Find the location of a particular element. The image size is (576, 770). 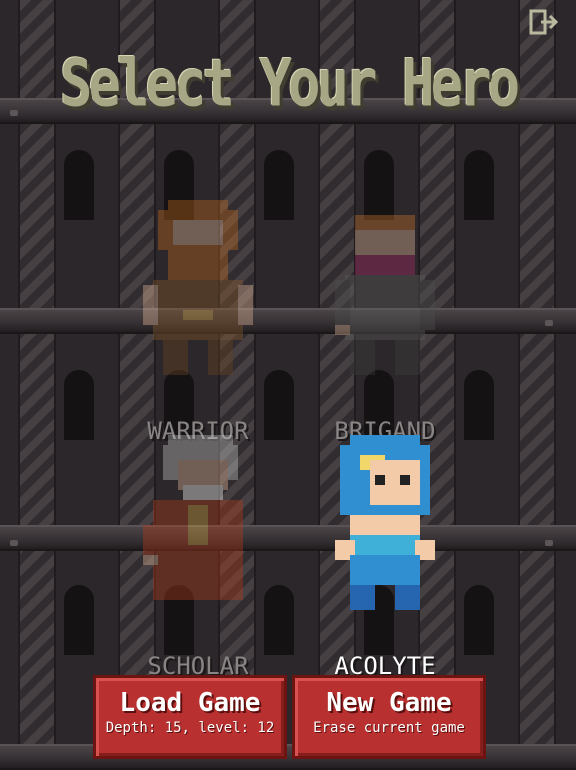

page-title: Select Your Hero is located at coordinates (289, 83).